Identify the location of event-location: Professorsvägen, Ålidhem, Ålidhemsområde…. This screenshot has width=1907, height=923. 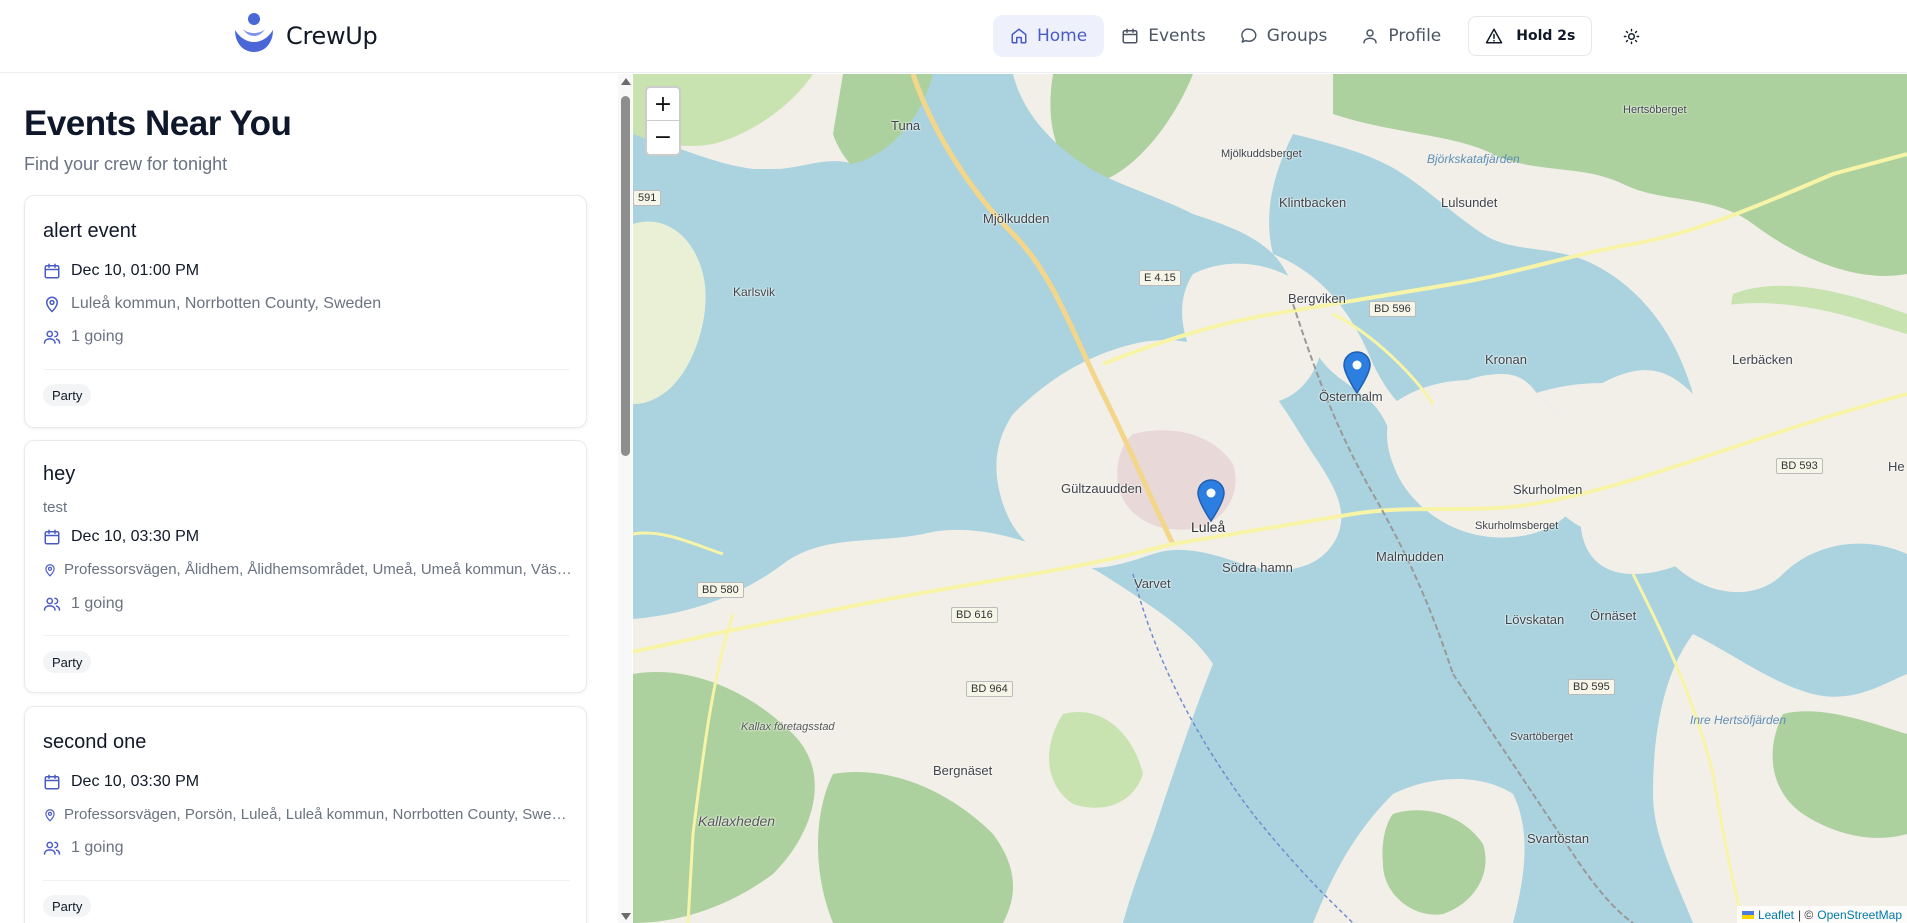
(308, 569).